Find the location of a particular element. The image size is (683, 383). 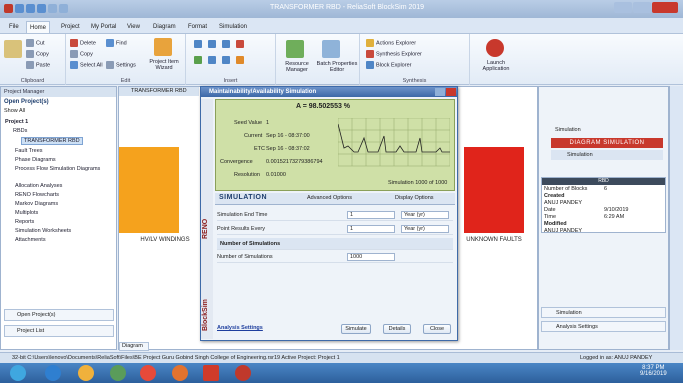

tab-home: Home is located at coordinates (38, 27).